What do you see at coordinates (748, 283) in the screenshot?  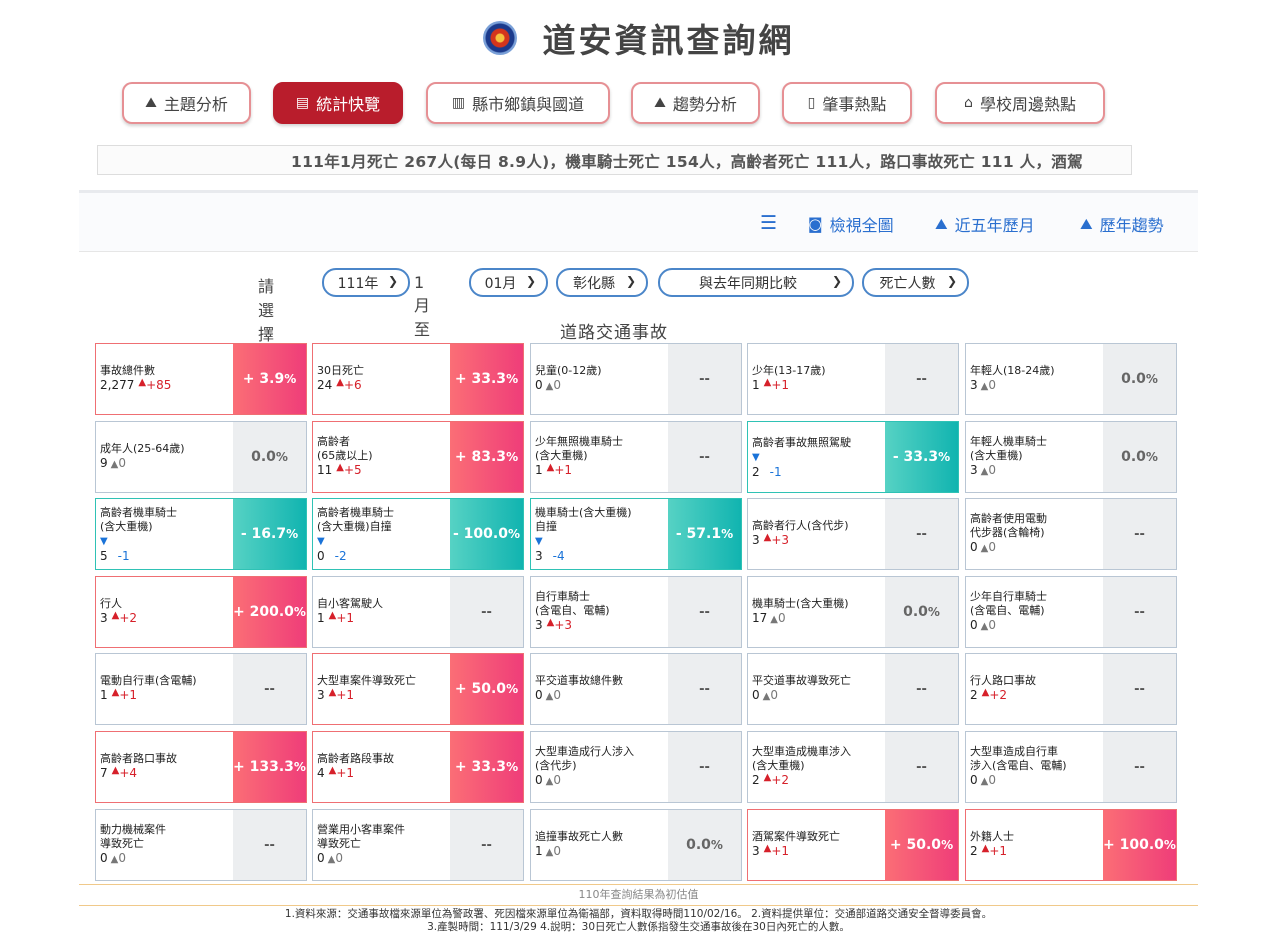 I see `compare-value: 與去年同期比較` at bounding box center [748, 283].